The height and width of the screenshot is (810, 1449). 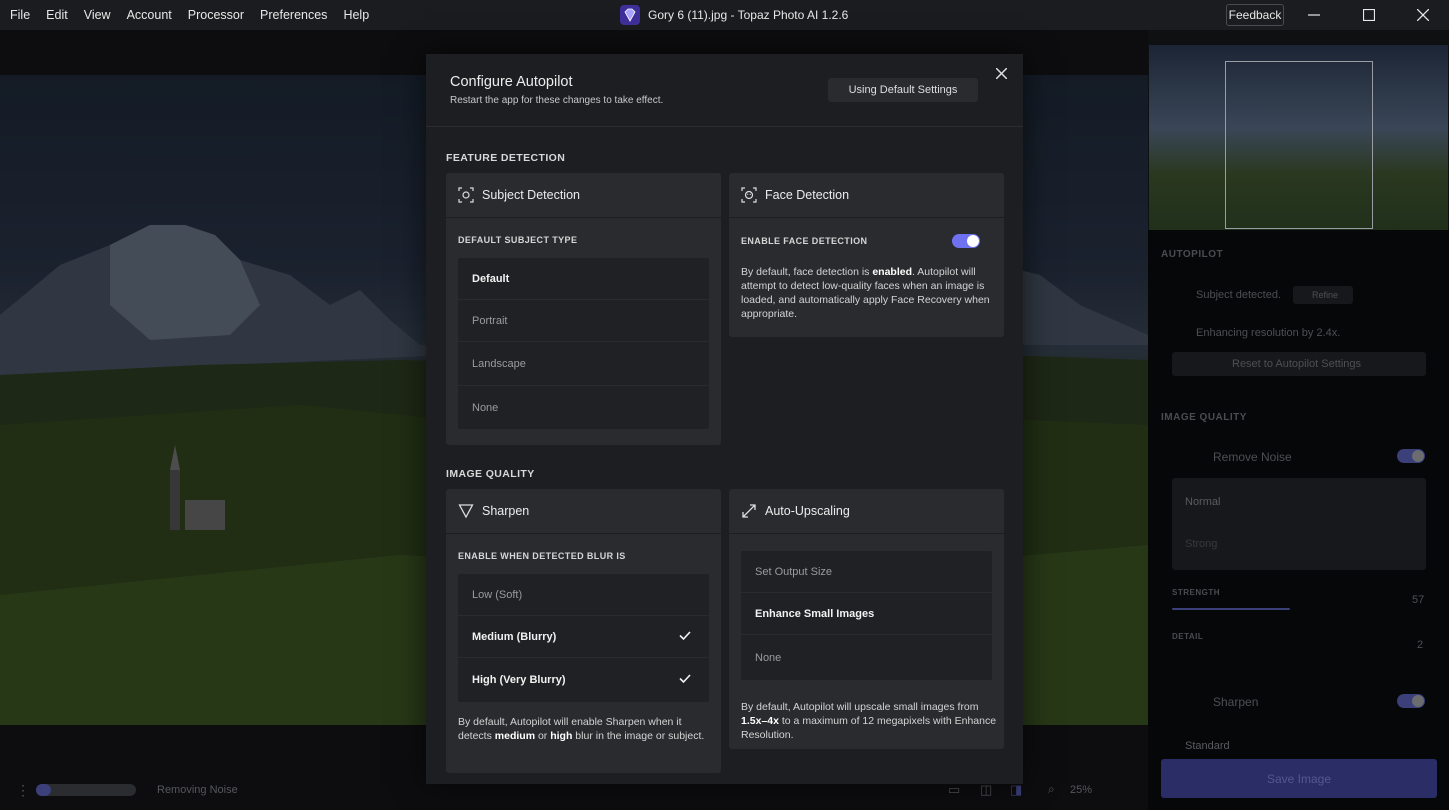 I want to click on menu-preferences: Preferences, so click(x=293, y=15).